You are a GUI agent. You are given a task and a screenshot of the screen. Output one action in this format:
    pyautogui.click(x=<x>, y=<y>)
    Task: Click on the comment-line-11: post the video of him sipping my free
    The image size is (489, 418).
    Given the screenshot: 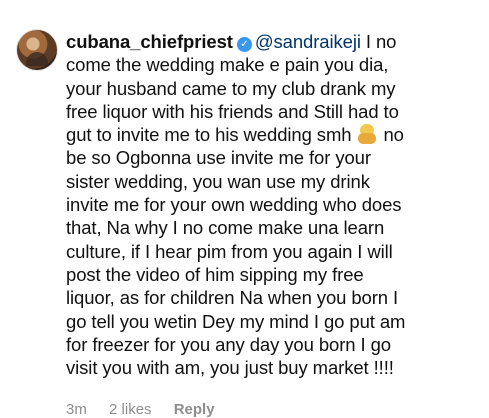 What is the action you would take?
    pyautogui.click(x=215, y=274)
    